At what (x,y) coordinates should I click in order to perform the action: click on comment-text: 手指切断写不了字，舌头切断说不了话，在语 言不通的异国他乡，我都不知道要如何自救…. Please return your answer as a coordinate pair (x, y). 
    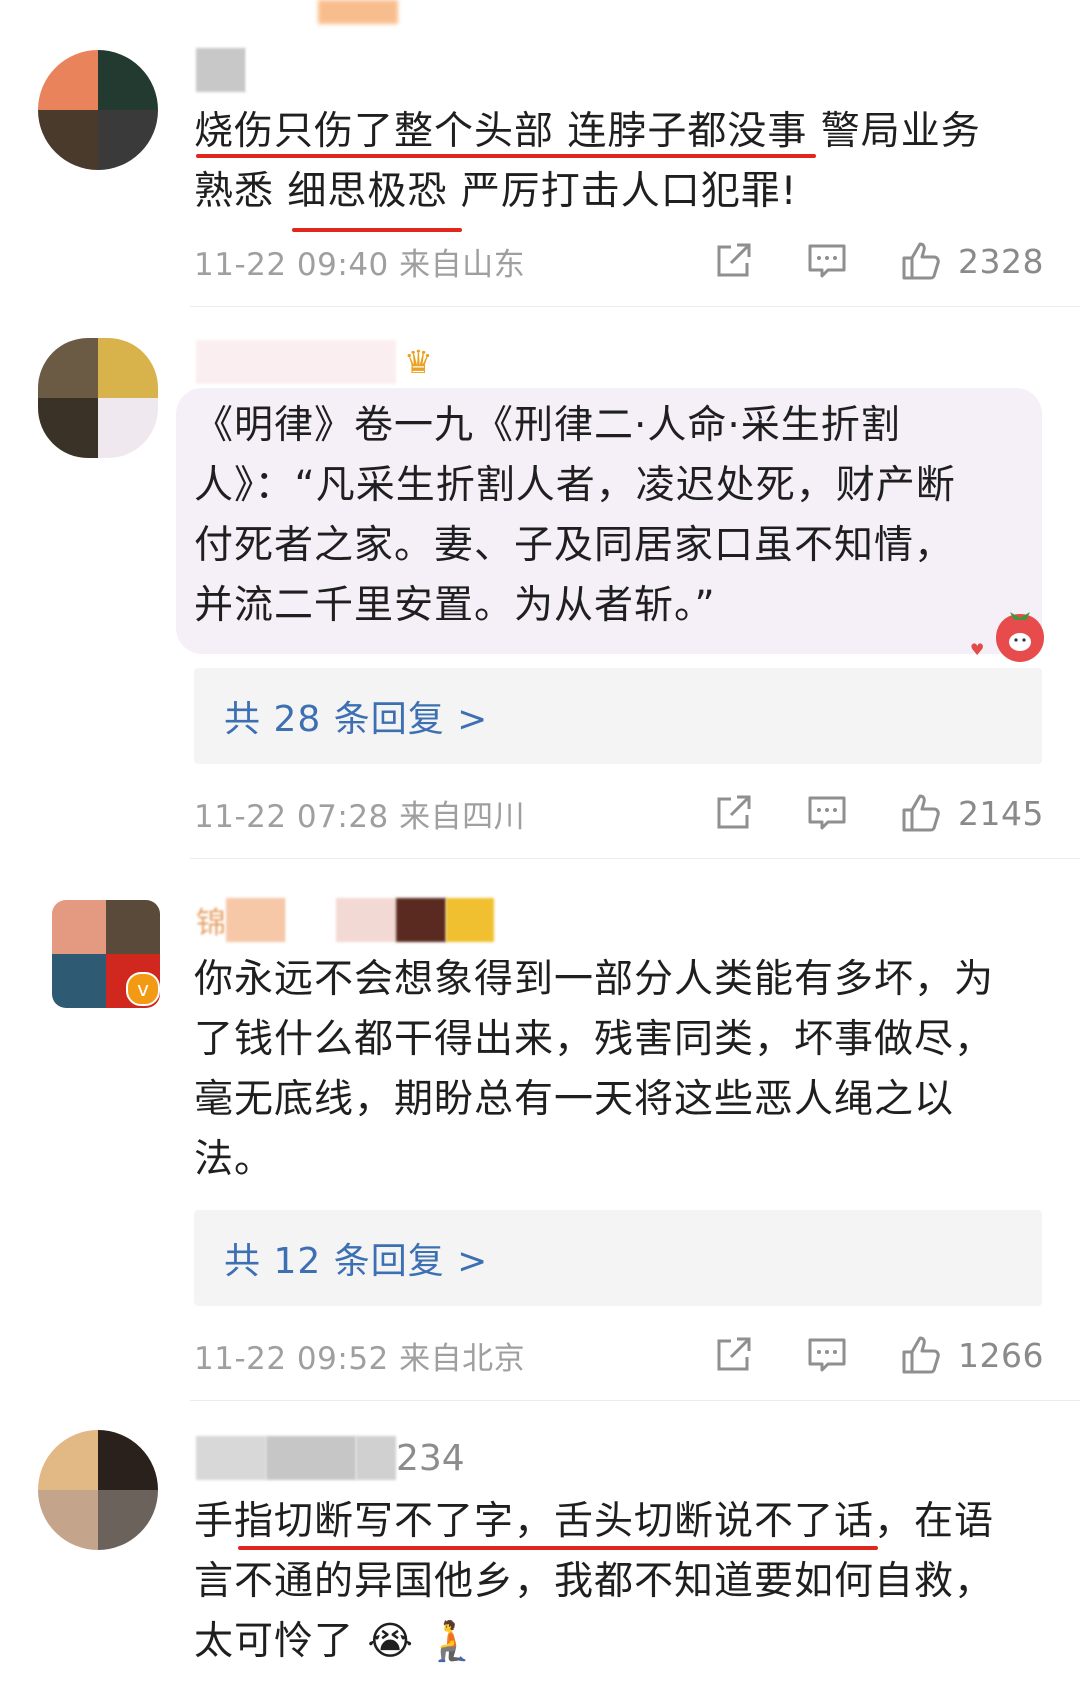
    Looking at the image, I should click on (619, 1582).